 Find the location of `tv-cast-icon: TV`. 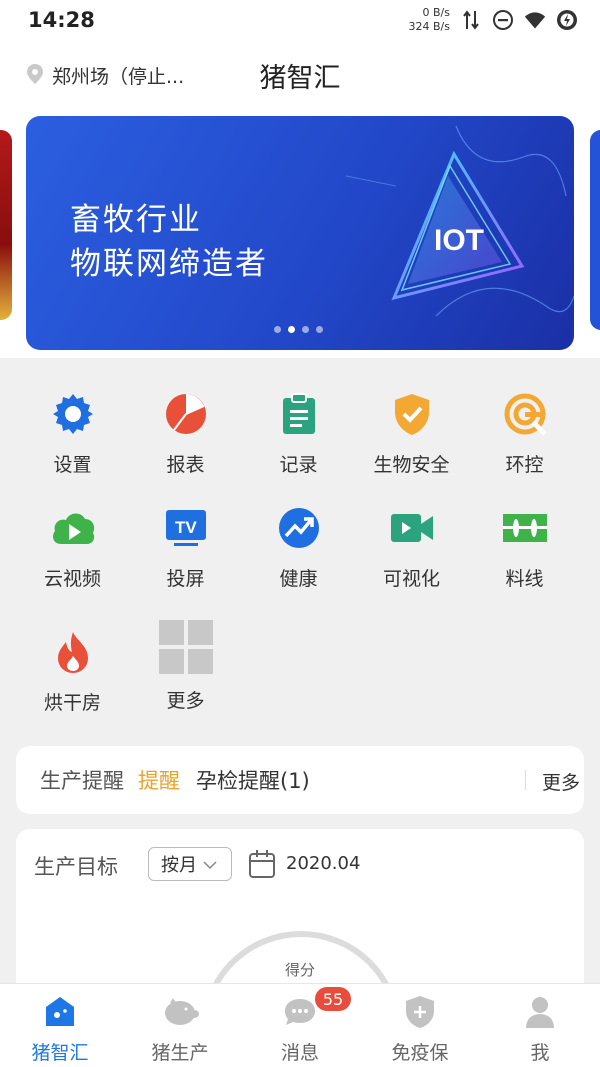

tv-cast-icon: TV is located at coordinates (186, 528).